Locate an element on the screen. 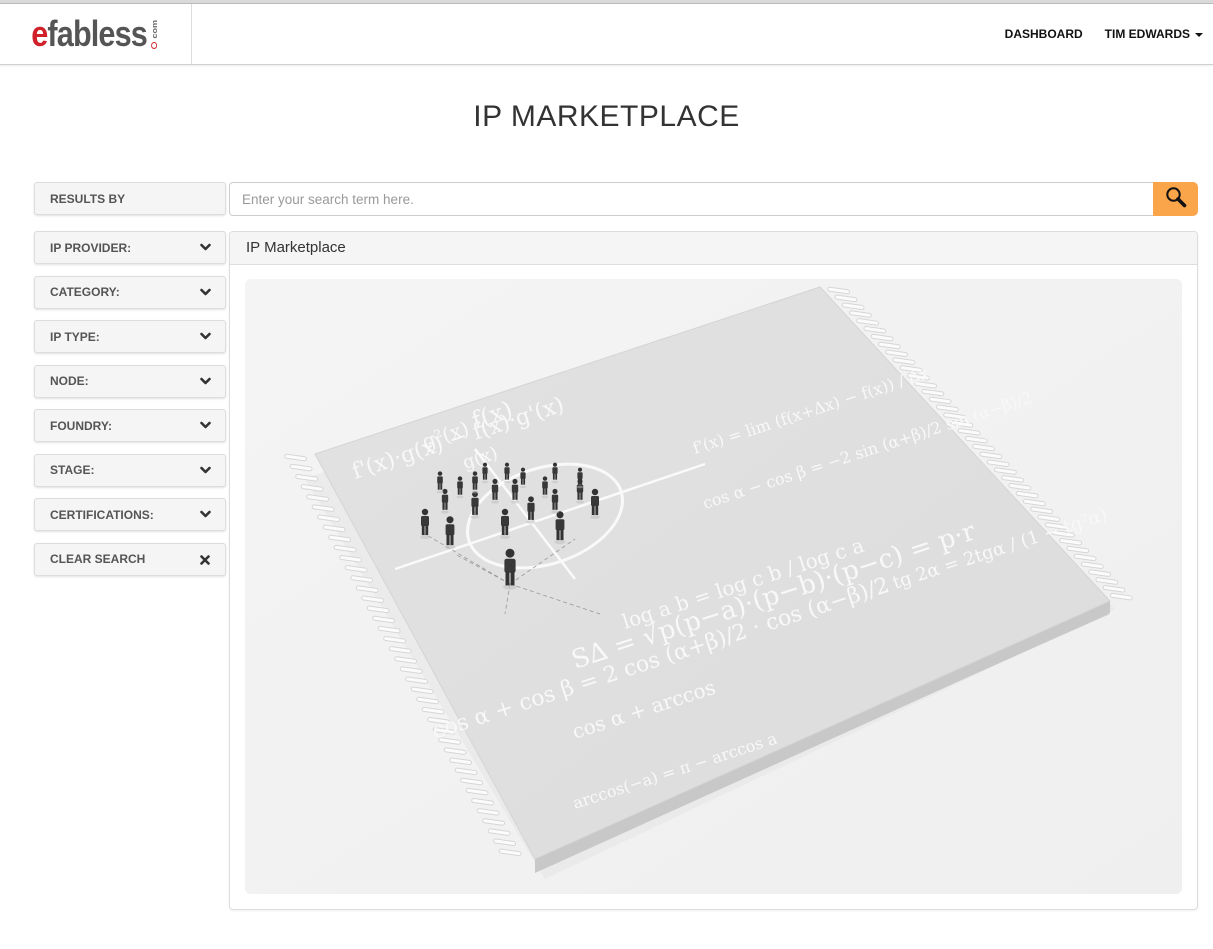  search-icon is located at coordinates (1176, 199).